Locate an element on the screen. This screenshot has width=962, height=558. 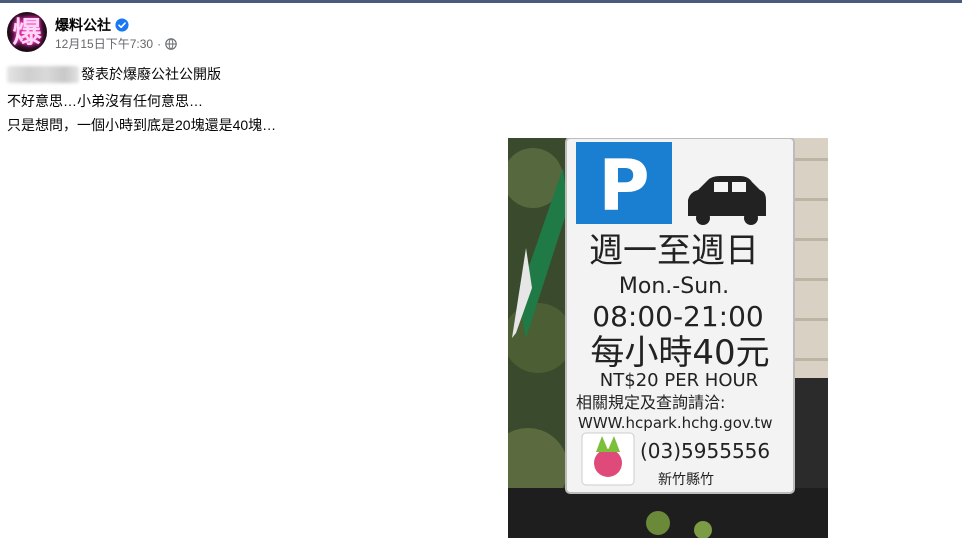
sign-inquiry: 相關規定及查詢請洽: is located at coordinates (650, 402).